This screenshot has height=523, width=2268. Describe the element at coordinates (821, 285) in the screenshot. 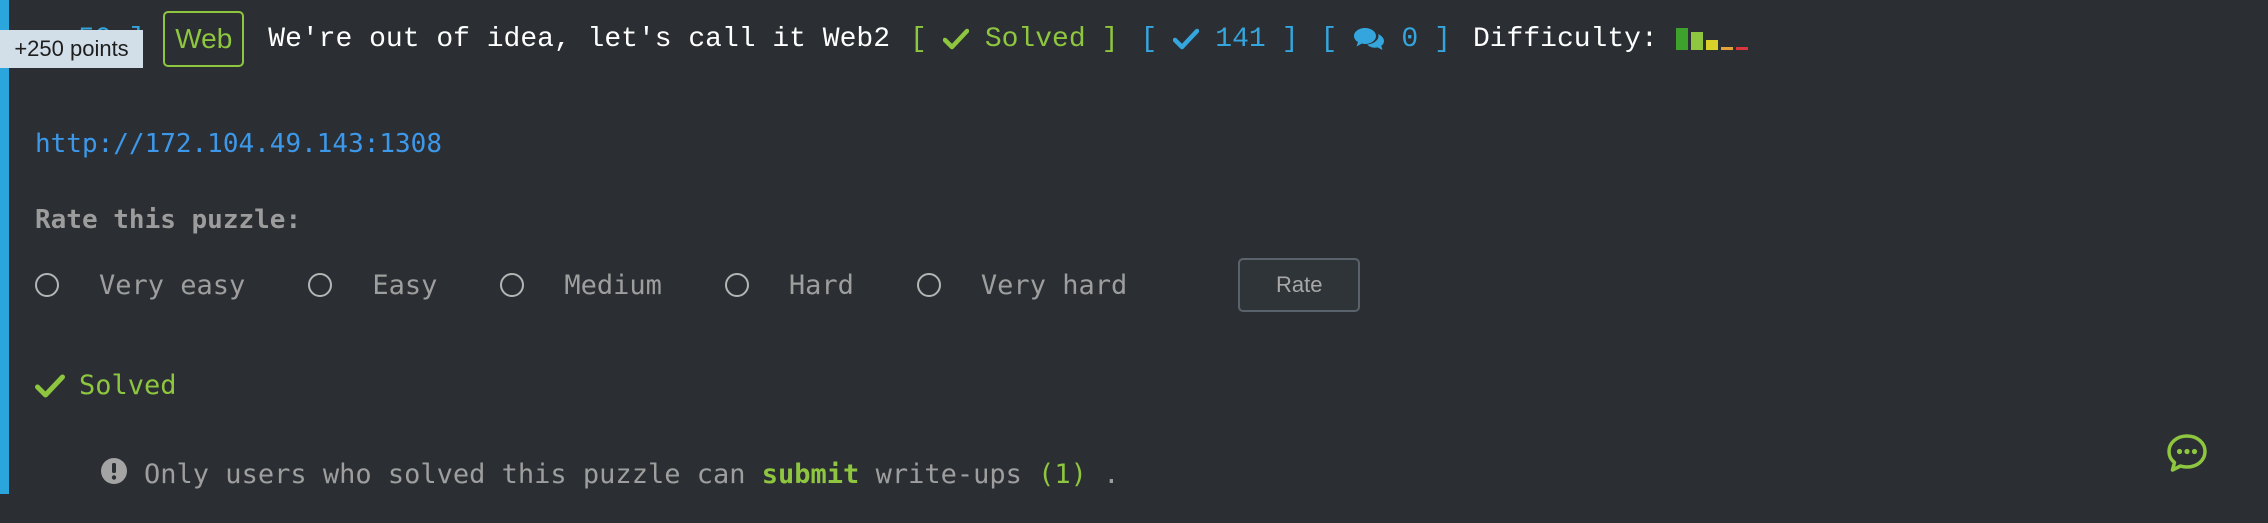

I see `rating-option-label: Hard` at that location.